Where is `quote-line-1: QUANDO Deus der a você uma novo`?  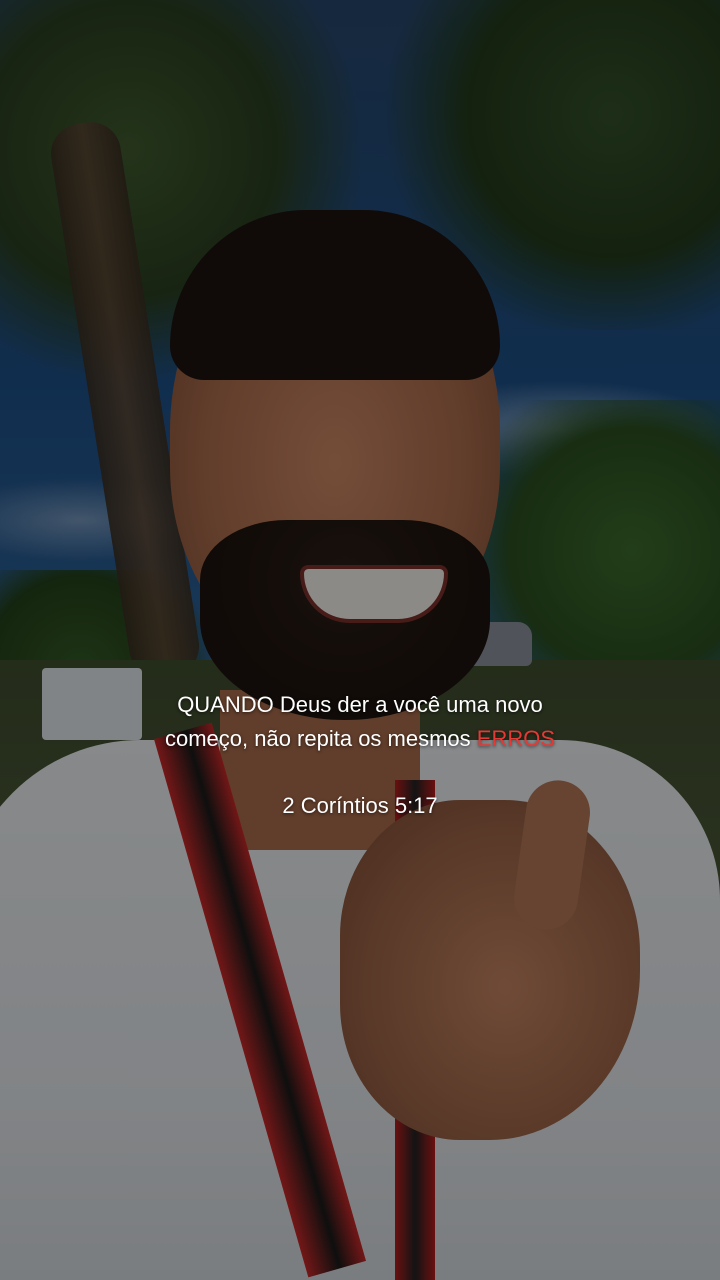 quote-line-1: QUANDO Deus der a você uma novo is located at coordinates (360, 704).